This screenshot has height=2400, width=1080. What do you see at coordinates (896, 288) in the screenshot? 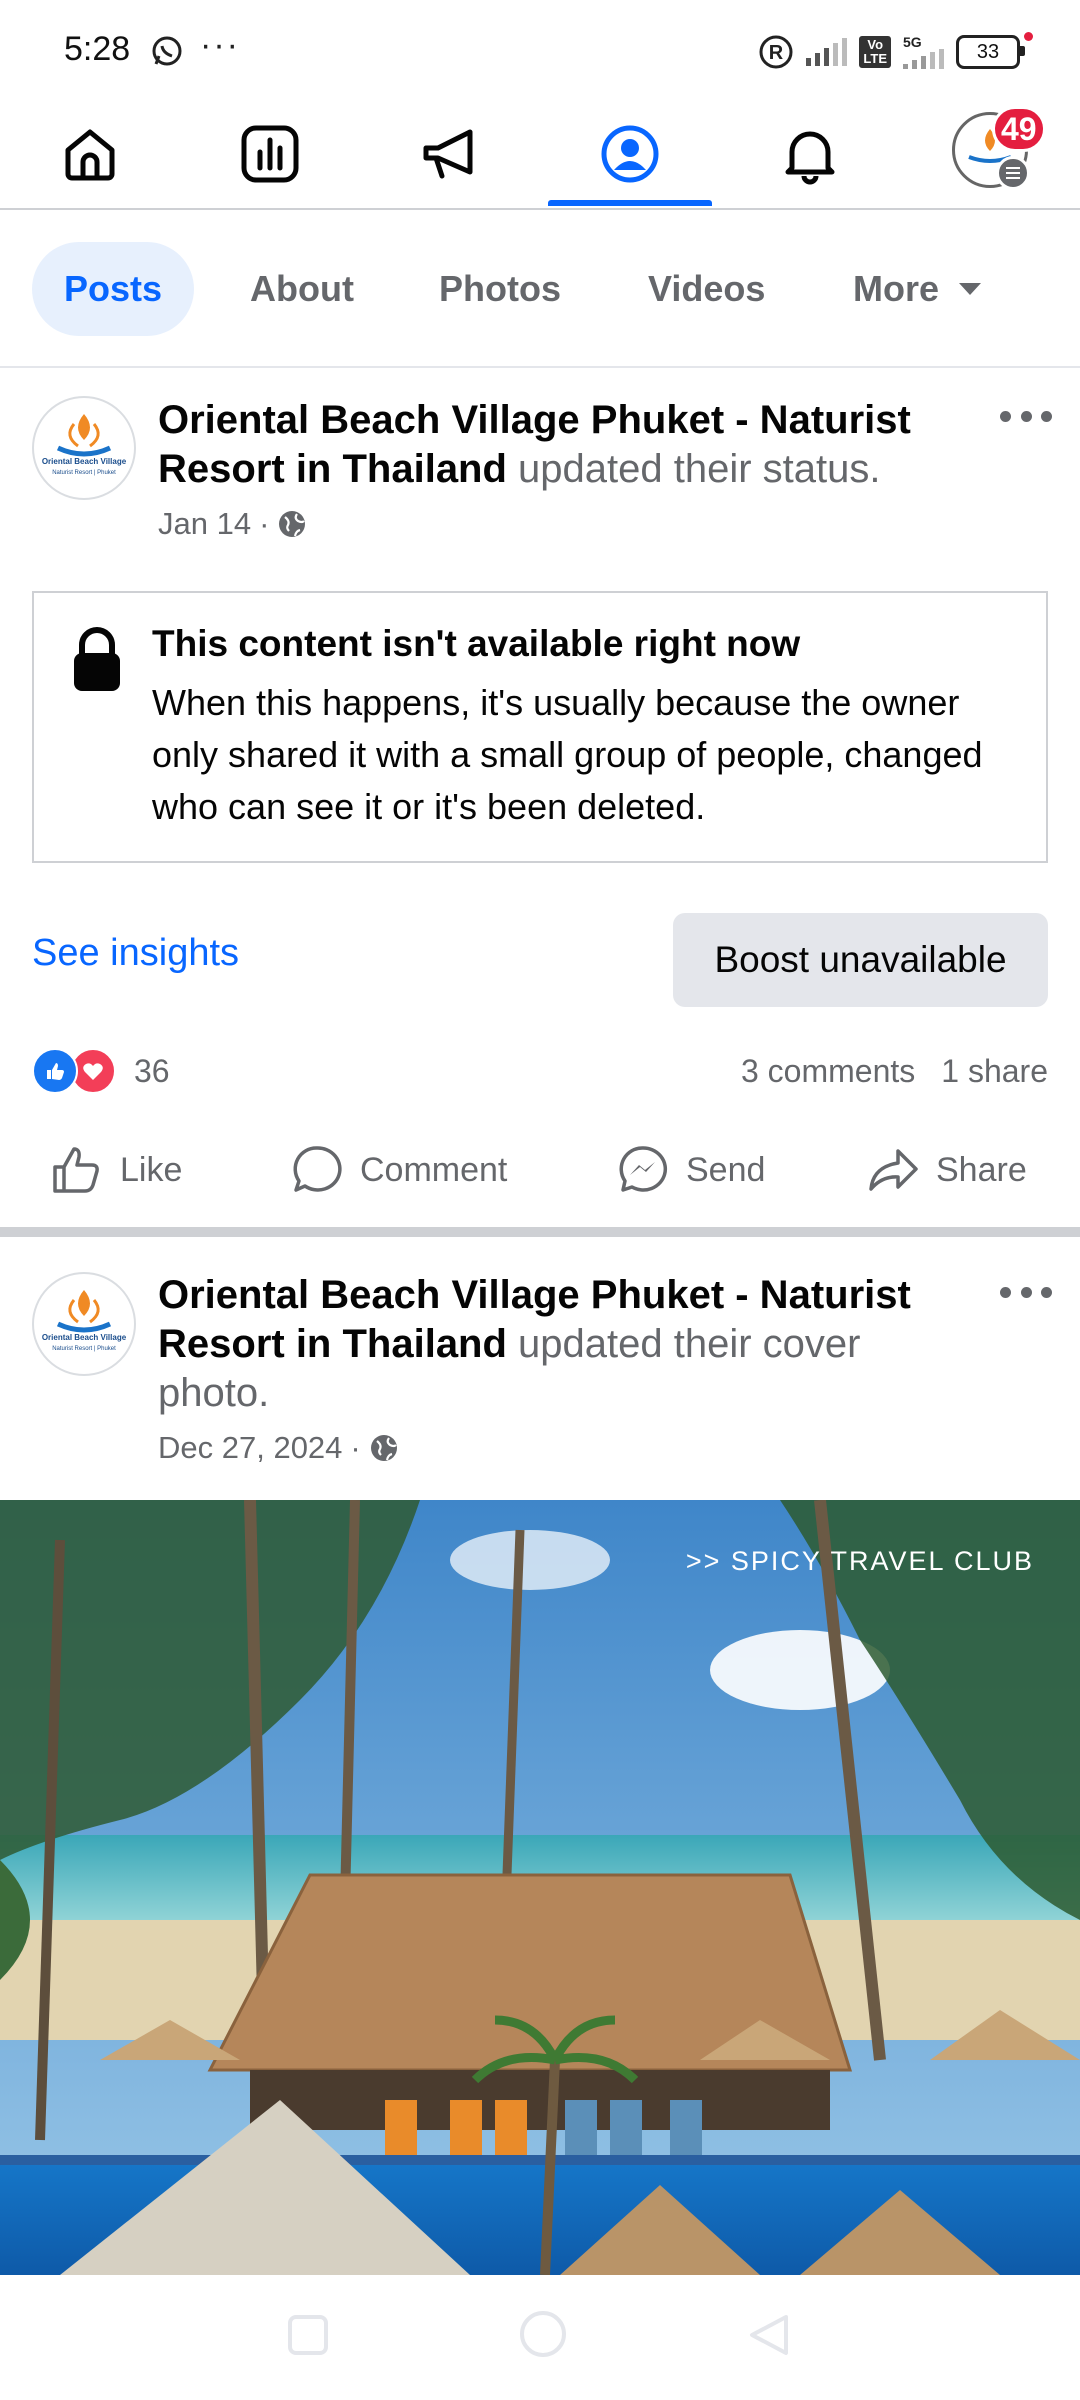
I see `tab-more-label: More` at bounding box center [896, 288].